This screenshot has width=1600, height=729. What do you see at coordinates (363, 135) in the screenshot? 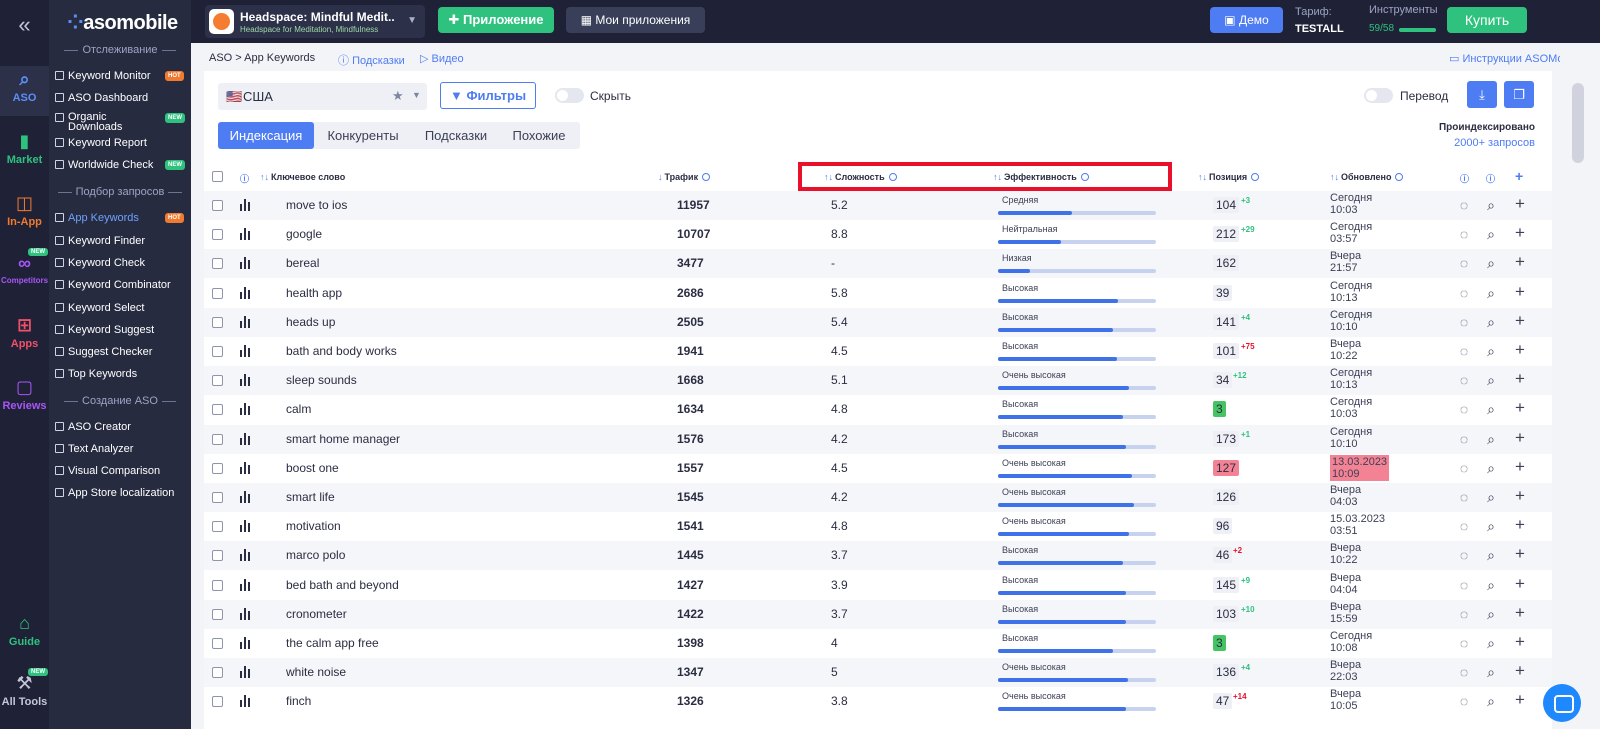
I see `tab-competitors: Конкуренты` at bounding box center [363, 135].